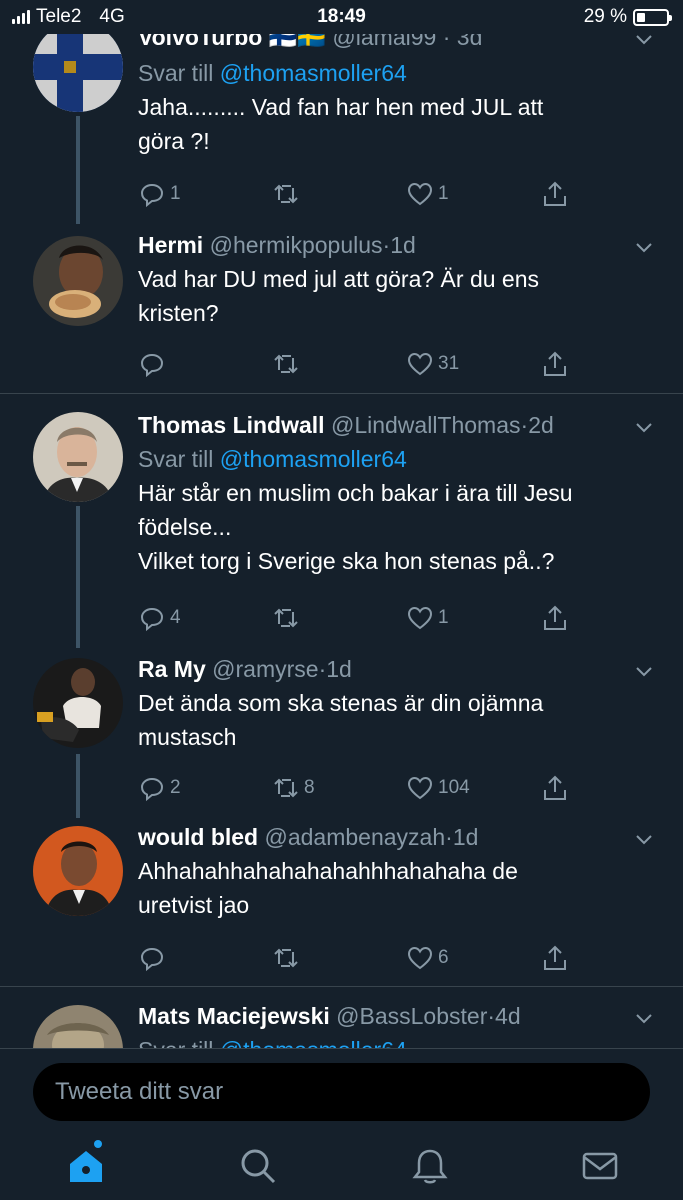 The height and width of the screenshot is (1200, 683). Describe the element at coordinates (341, 1092) in the screenshot. I see `reply-input: Tweeta ditt svar` at that location.